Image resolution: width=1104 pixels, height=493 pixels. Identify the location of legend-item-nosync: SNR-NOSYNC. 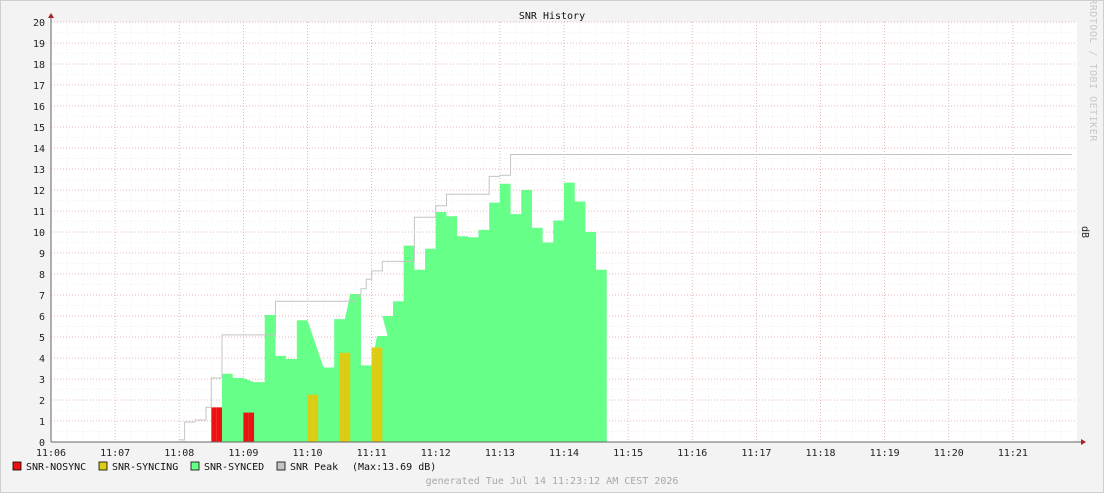
(49, 467).